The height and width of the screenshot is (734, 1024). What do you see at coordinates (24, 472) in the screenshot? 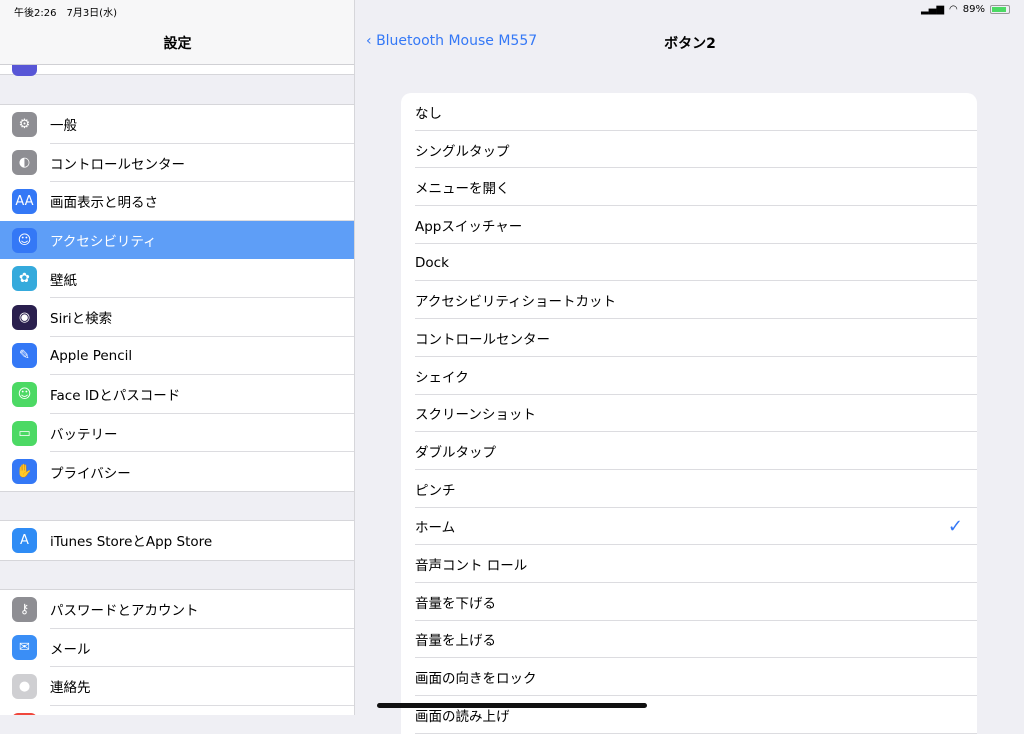
I see `hand-icon: ✋` at bounding box center [24, 472].